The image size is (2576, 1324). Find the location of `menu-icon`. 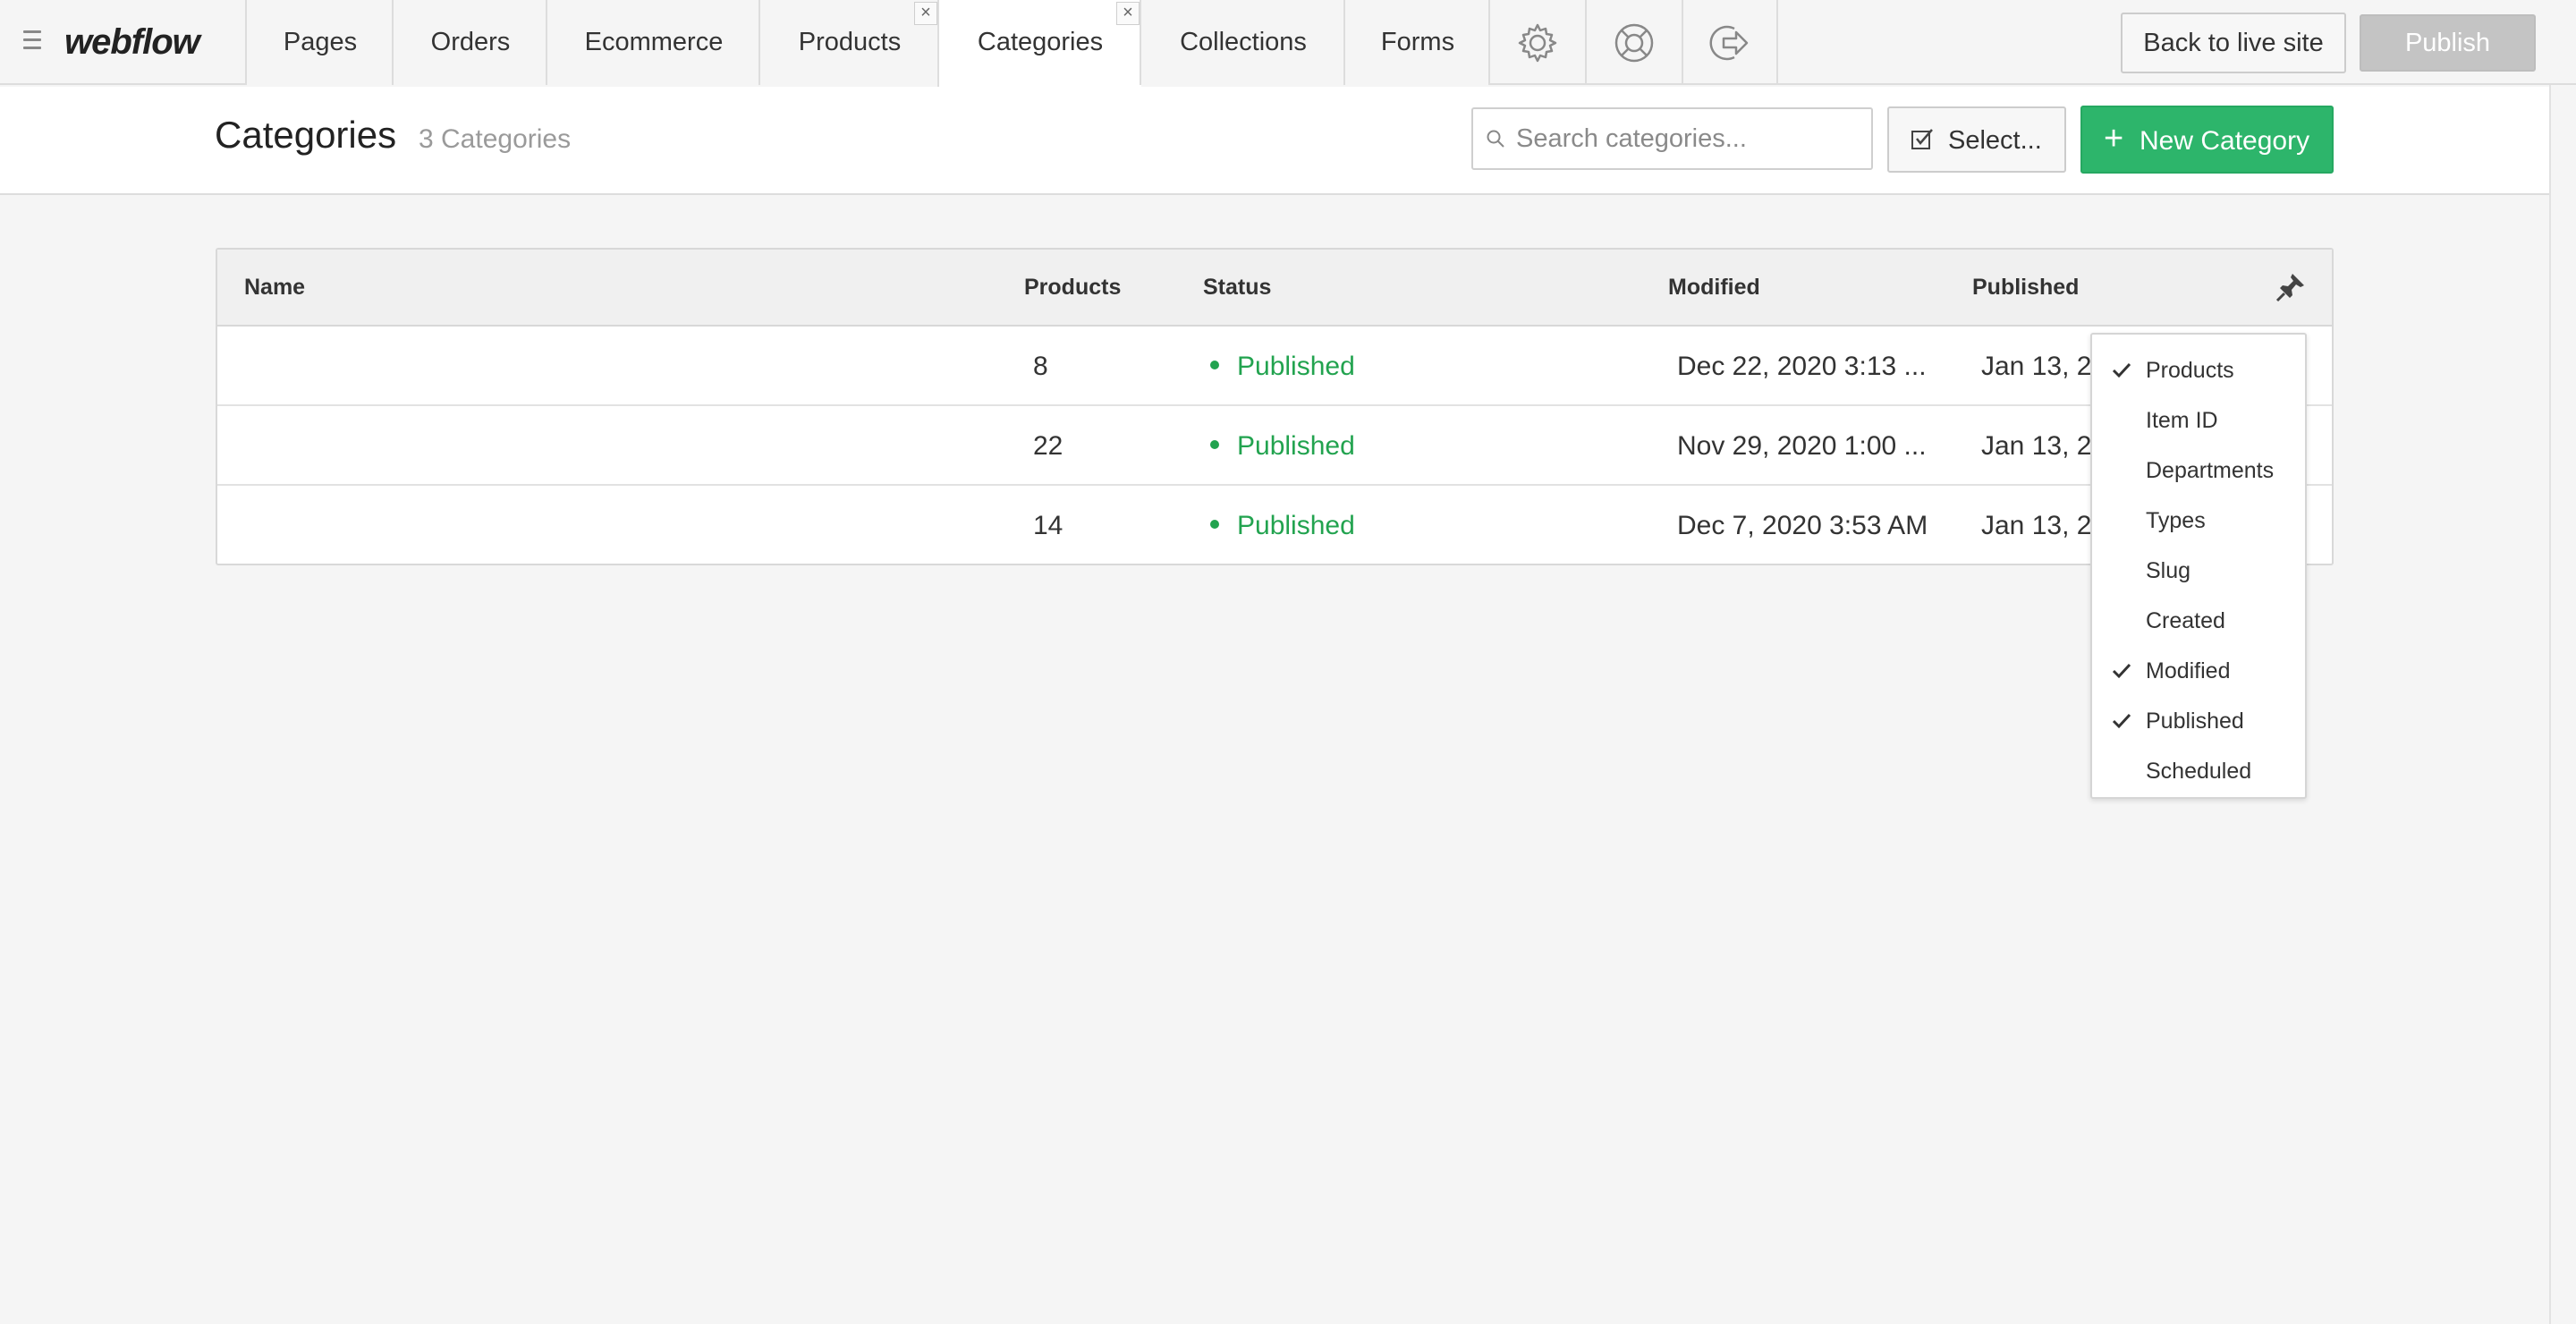

menu-icon is located at coordinates (34, 42).